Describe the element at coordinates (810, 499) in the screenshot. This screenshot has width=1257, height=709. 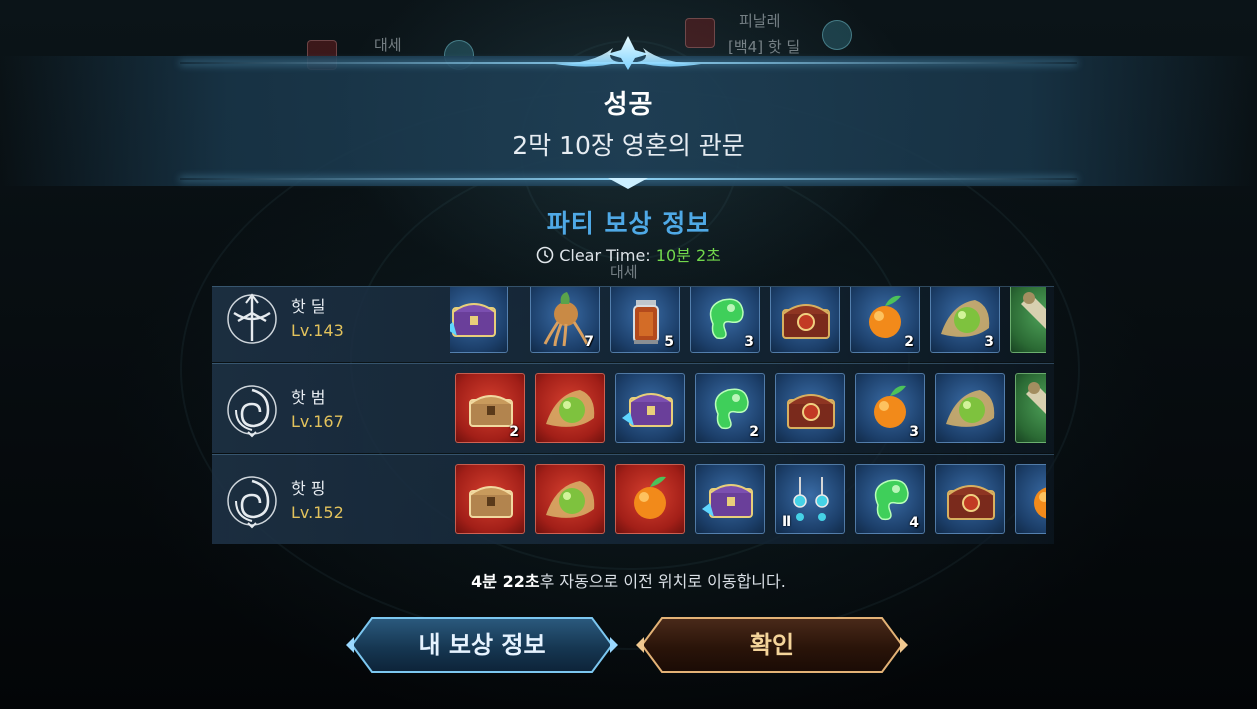
I see `reward-item: Ⅱ` at that location.